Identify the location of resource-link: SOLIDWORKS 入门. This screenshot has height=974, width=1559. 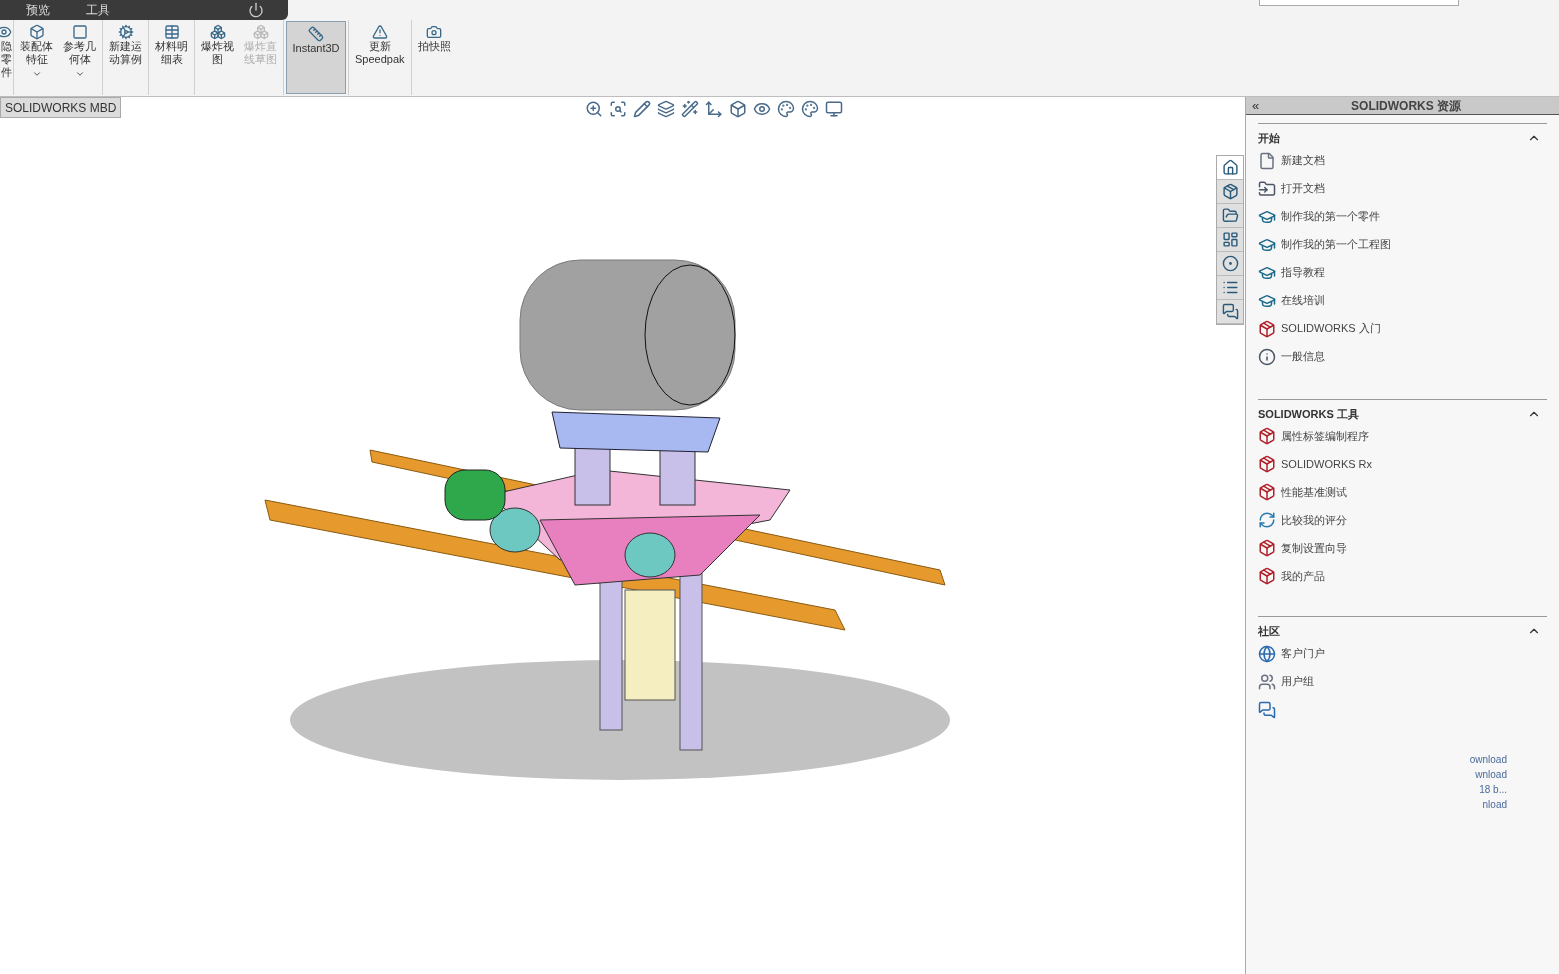
(1331, 328).